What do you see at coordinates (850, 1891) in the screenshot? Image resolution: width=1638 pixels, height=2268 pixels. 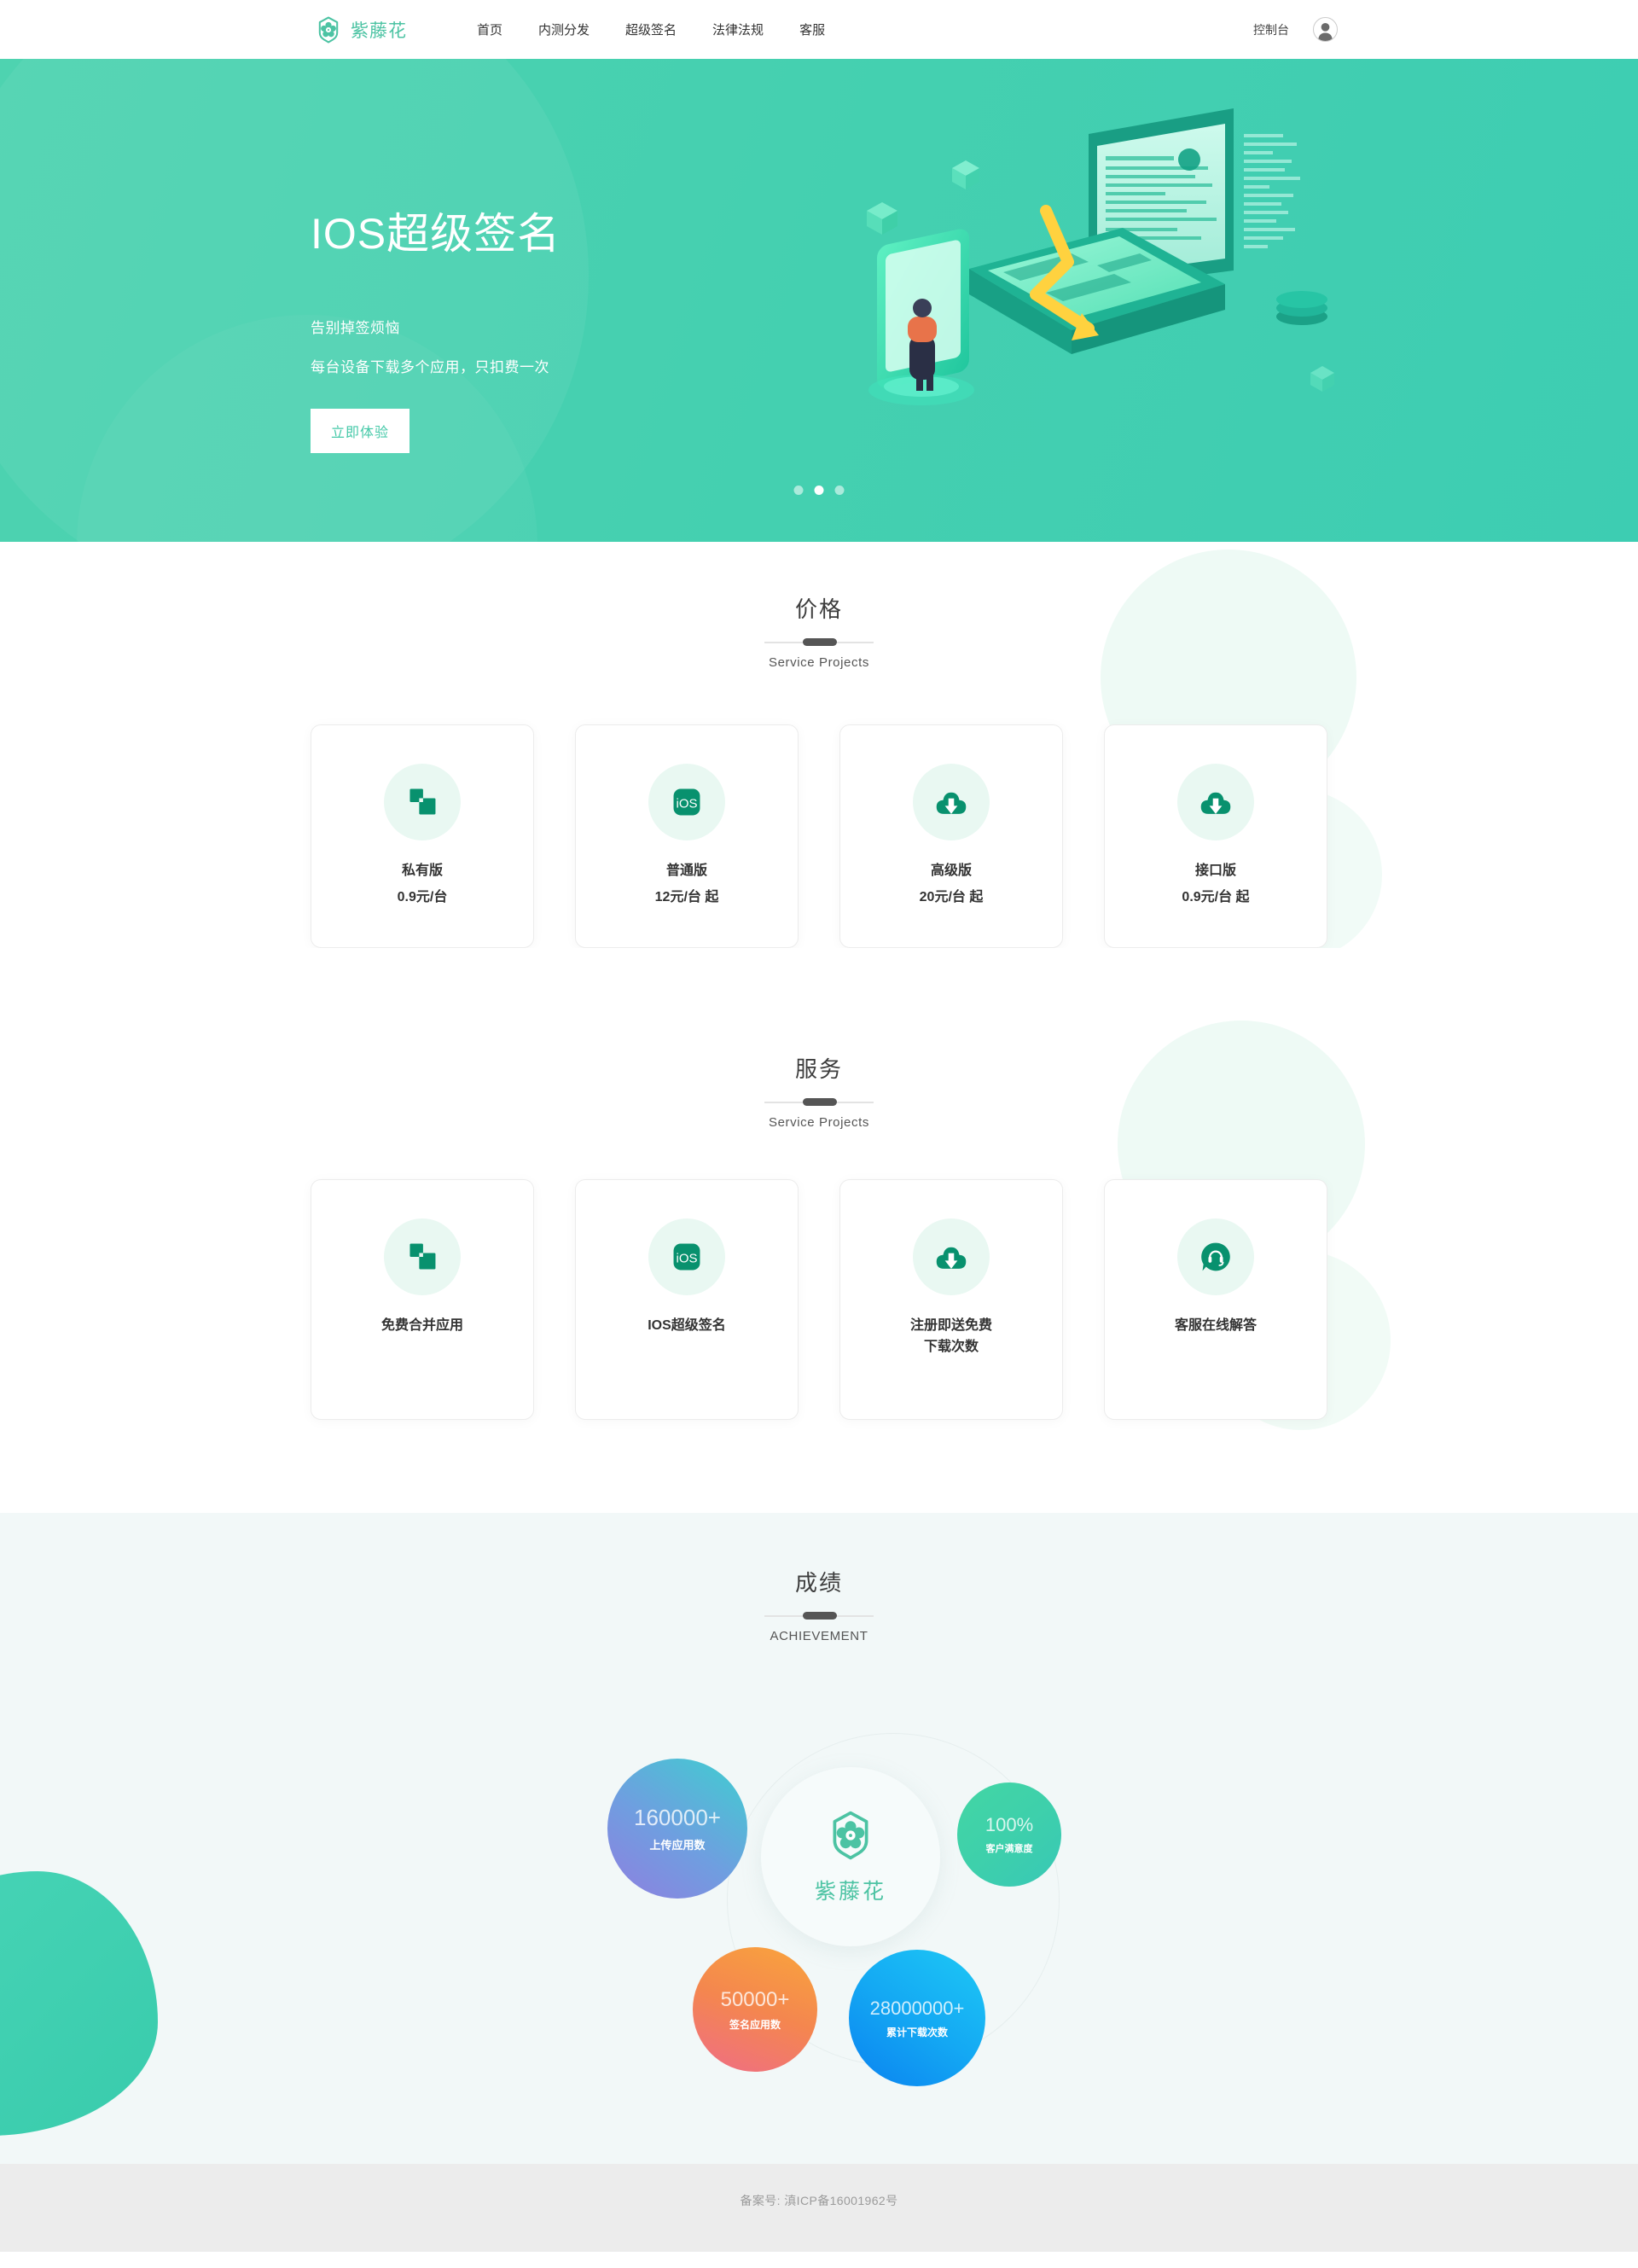 I see `achievement-center-brand-text: 紫藤花` at bounding box center [850, 1891].